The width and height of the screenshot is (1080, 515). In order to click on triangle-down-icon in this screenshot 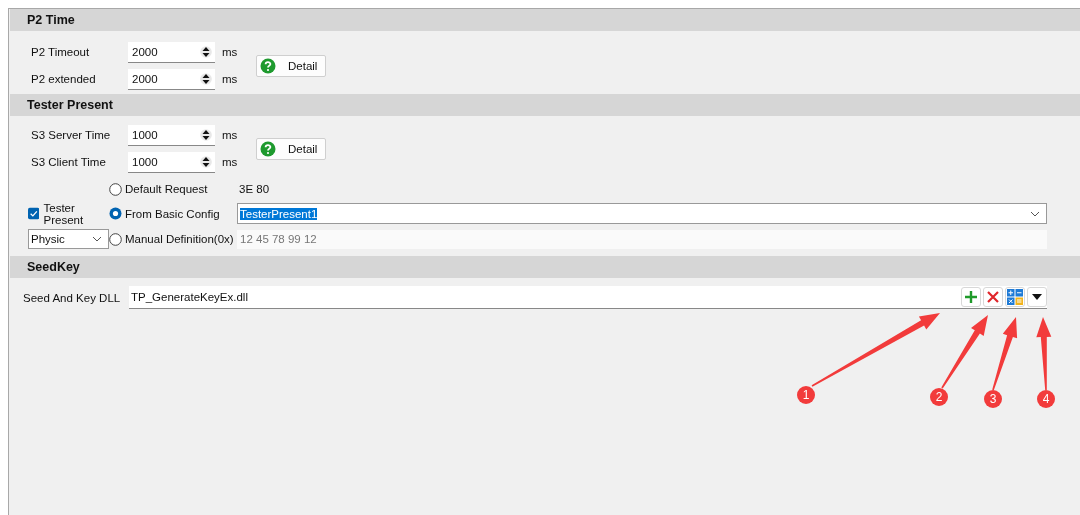, I will do `click(1037, 297)`.